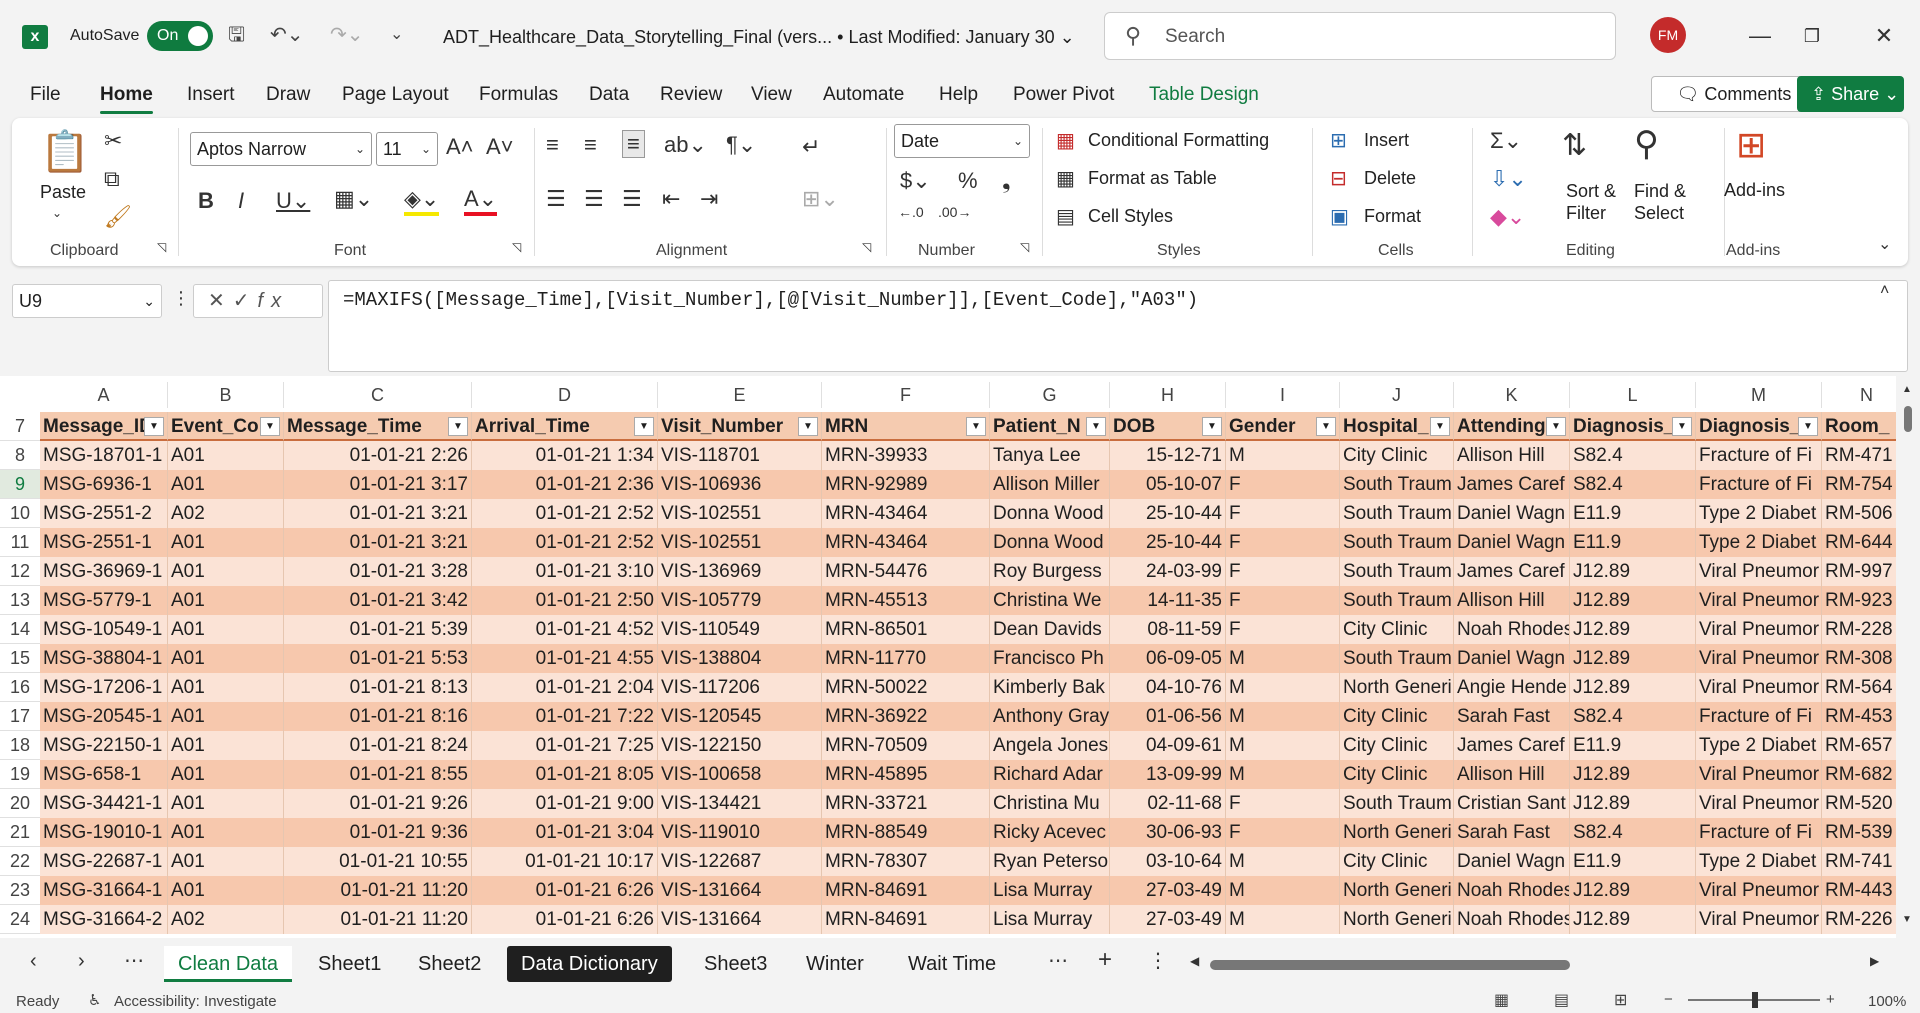 This screenshot has width=1920, height=1013. What do you see at coordinates (104, 832) in the screenshot?
I see `table-cell: MSG-19010-1` at bounding box center [104, 832].